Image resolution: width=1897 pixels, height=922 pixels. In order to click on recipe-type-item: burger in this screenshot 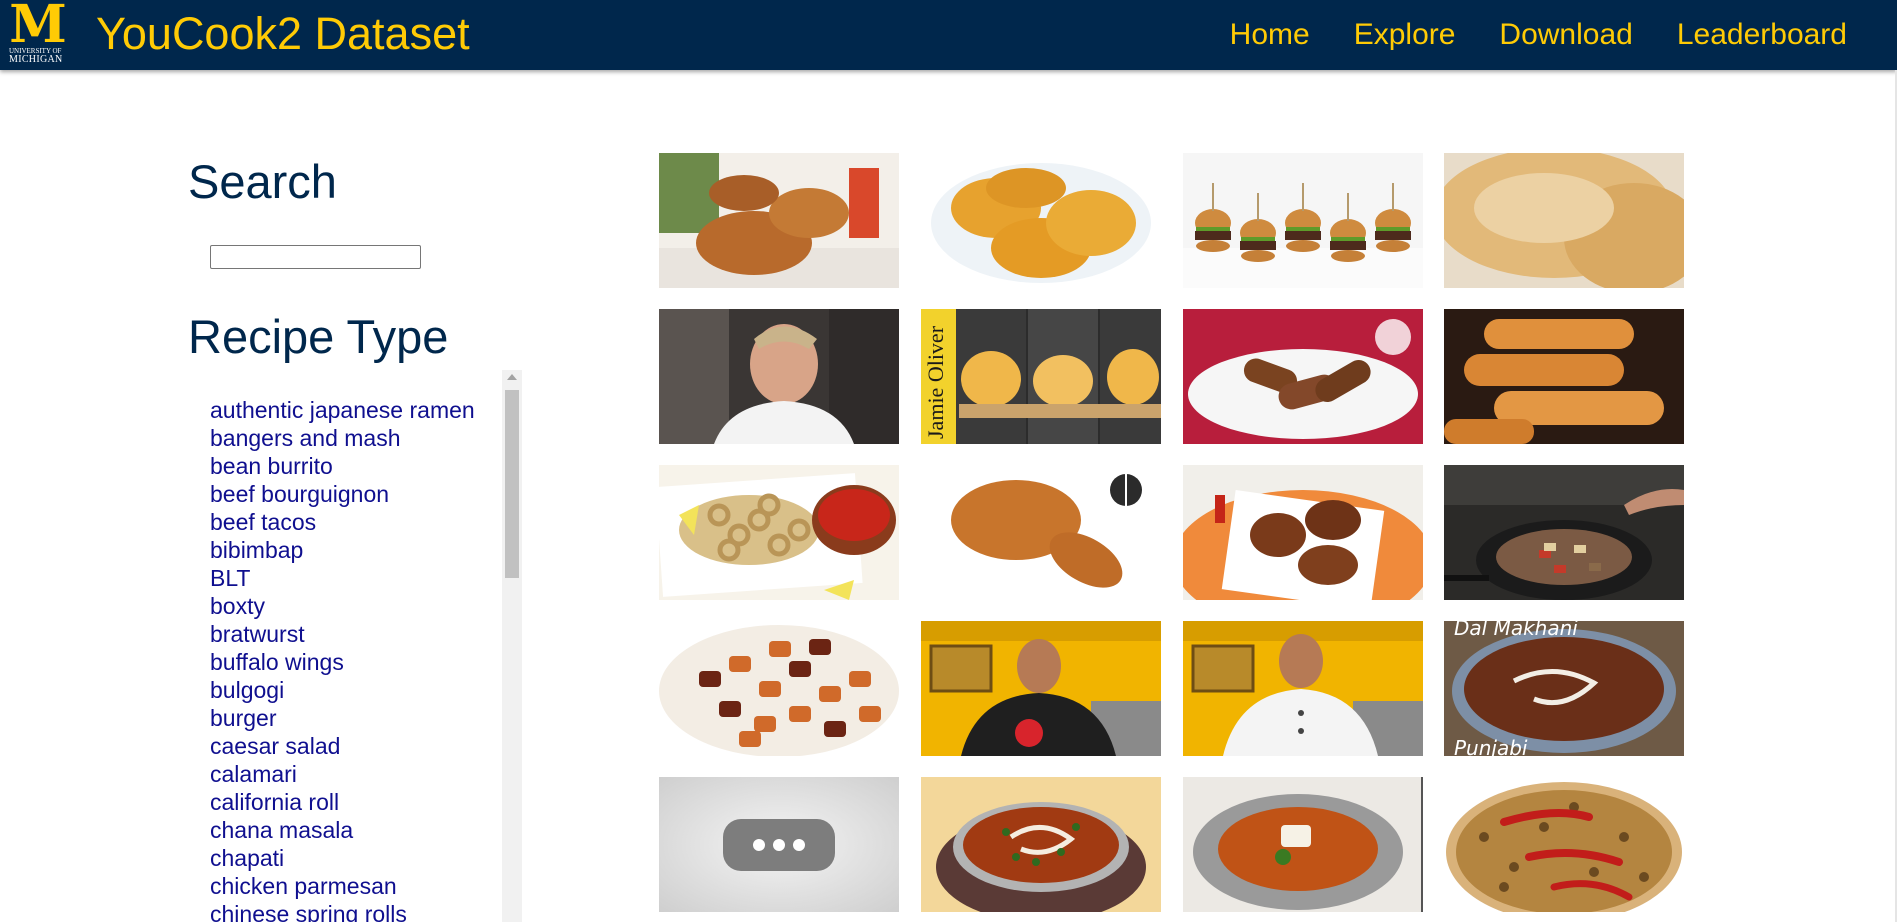, I will do `click(366, 718)`.